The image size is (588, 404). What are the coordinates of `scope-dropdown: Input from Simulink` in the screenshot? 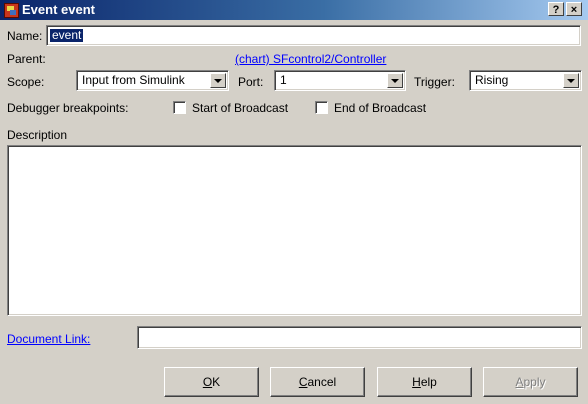 It's located at (152, 80).